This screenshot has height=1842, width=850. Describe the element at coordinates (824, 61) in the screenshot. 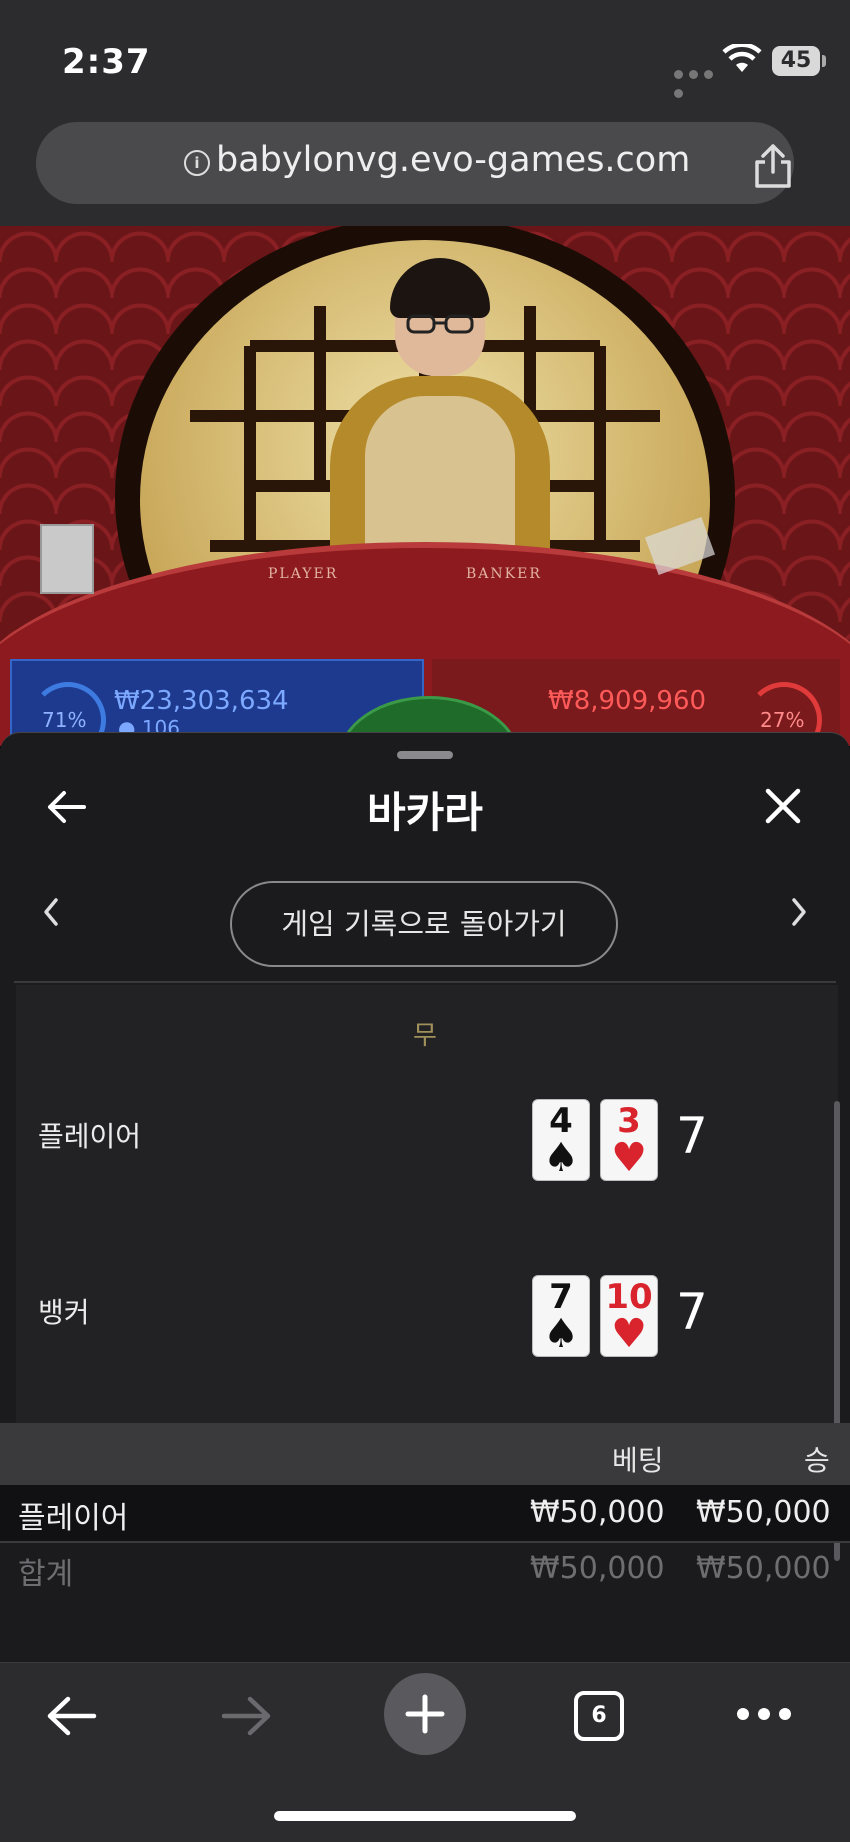

I see `battery-tip` at that location.